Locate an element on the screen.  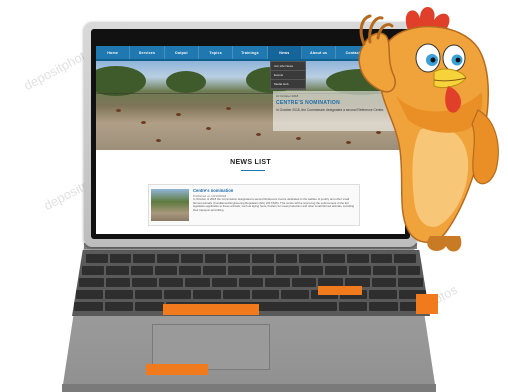
chicken-wing-right is located at coordinates (485, 147).